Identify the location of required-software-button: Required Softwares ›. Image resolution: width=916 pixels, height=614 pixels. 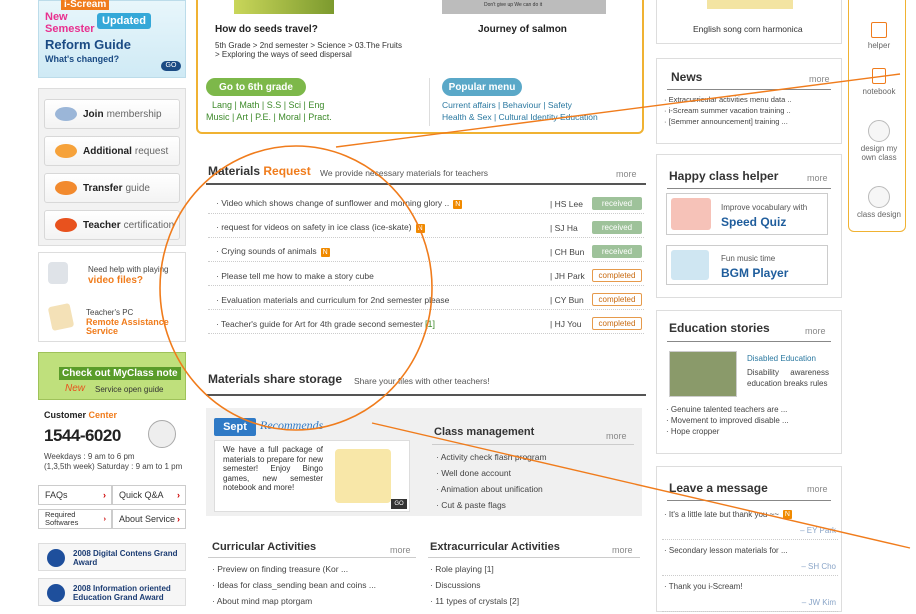
(75, 519).